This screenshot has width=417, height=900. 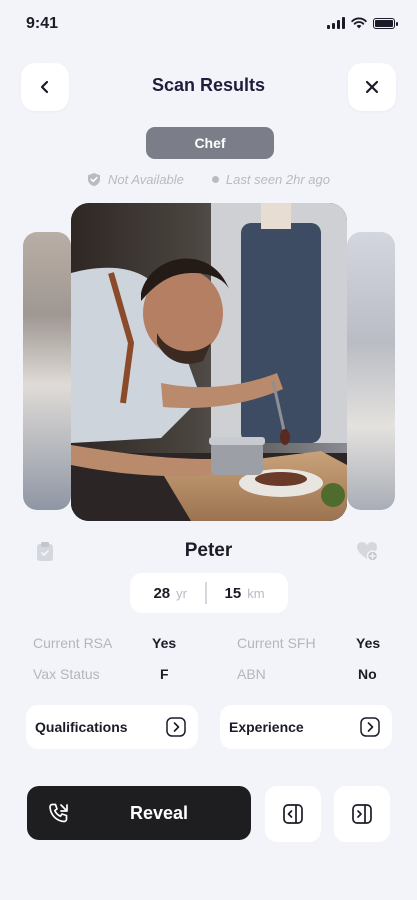 I want to click on vax-status-value: F, so click(x=164, y=674).